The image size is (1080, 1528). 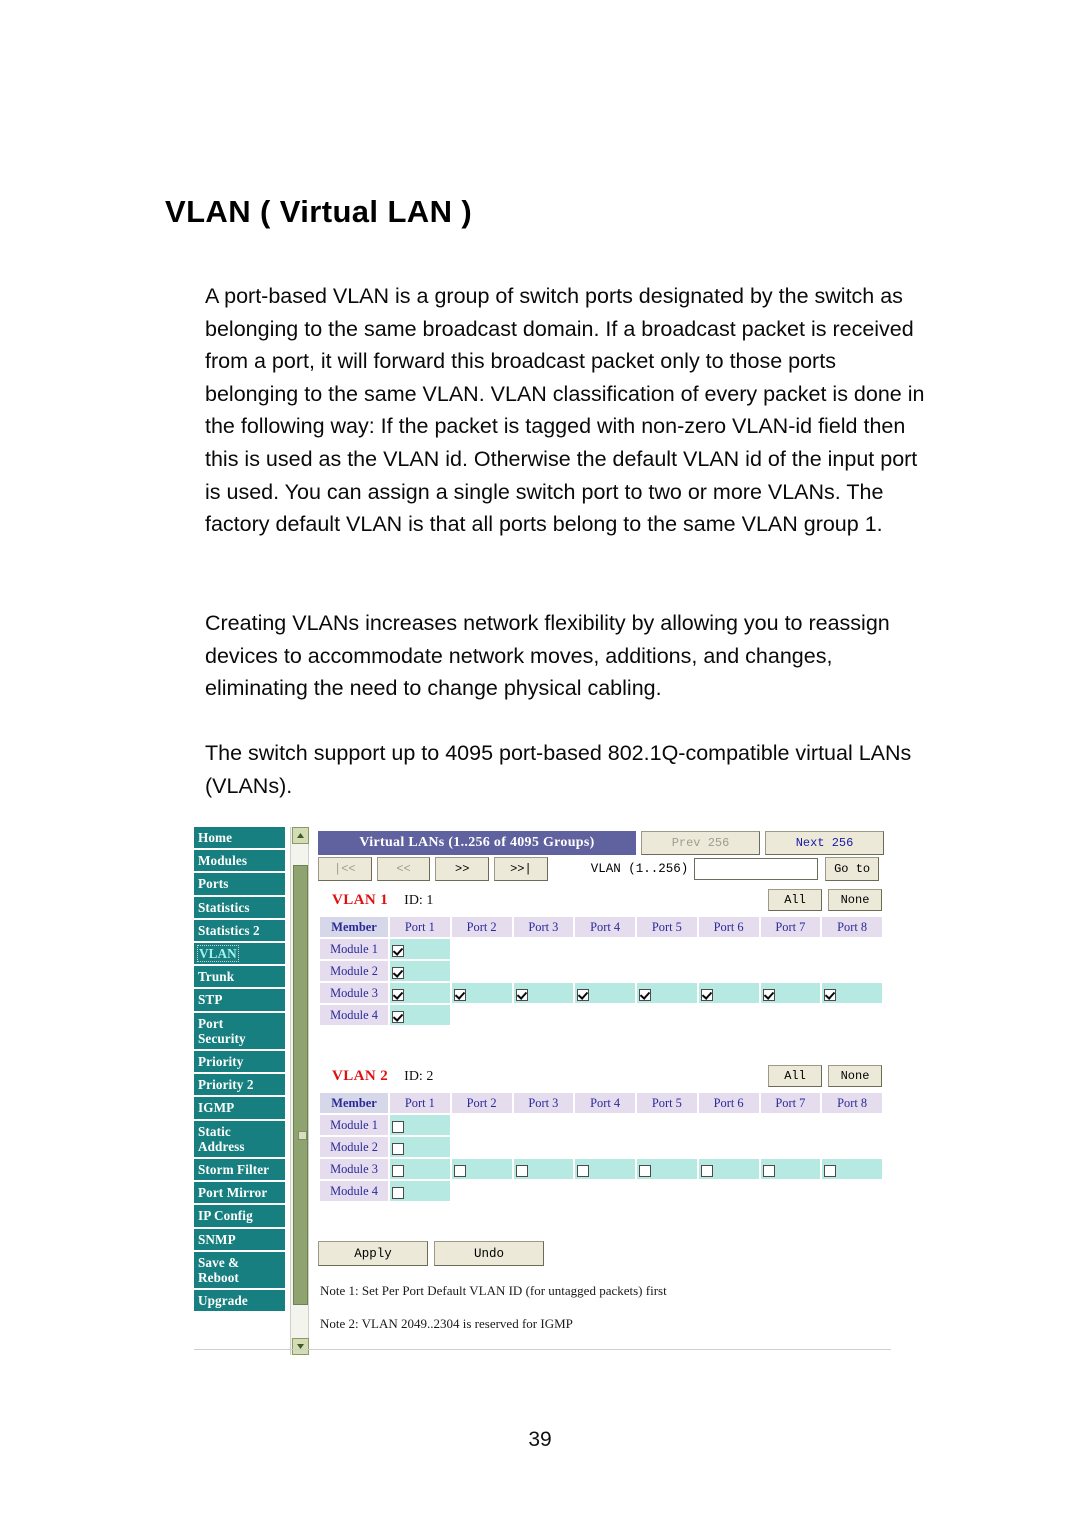 I want to click on undo-button: Undo, so click(x=489, y=1253).